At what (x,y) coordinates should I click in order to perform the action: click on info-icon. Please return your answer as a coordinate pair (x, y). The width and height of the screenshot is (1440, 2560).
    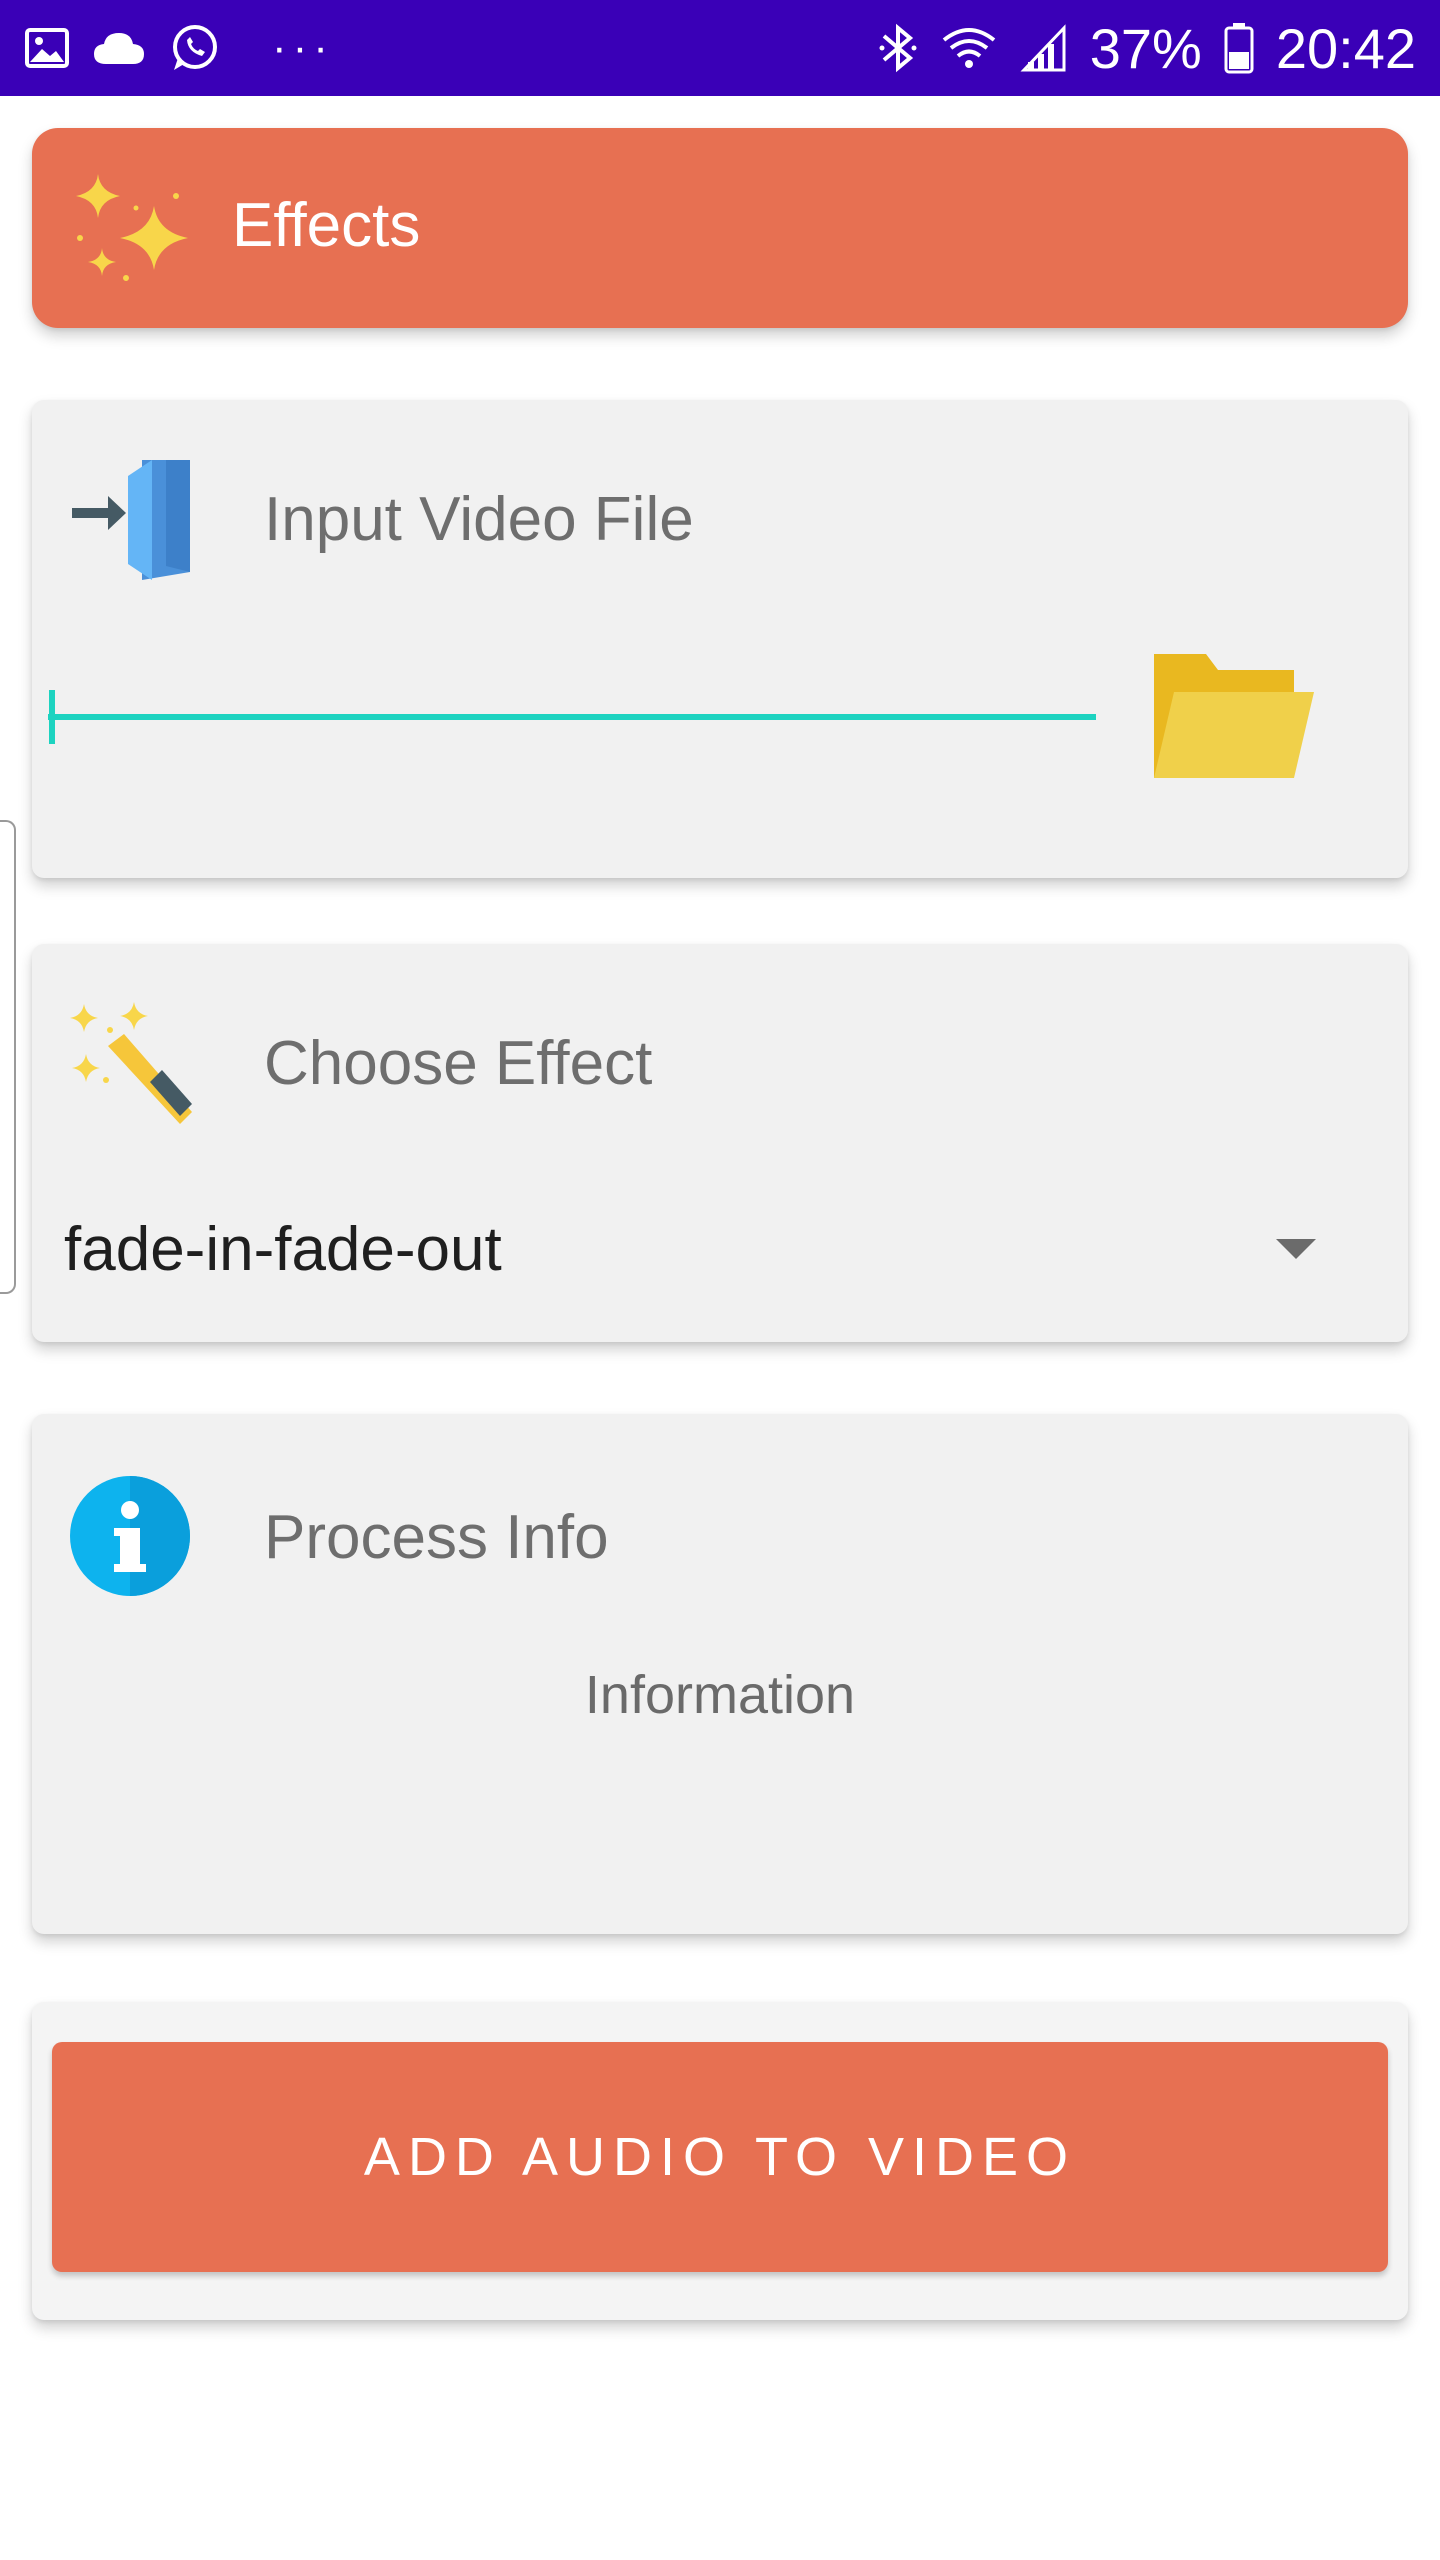
    Looking at the image, I should click on (130, 1538).